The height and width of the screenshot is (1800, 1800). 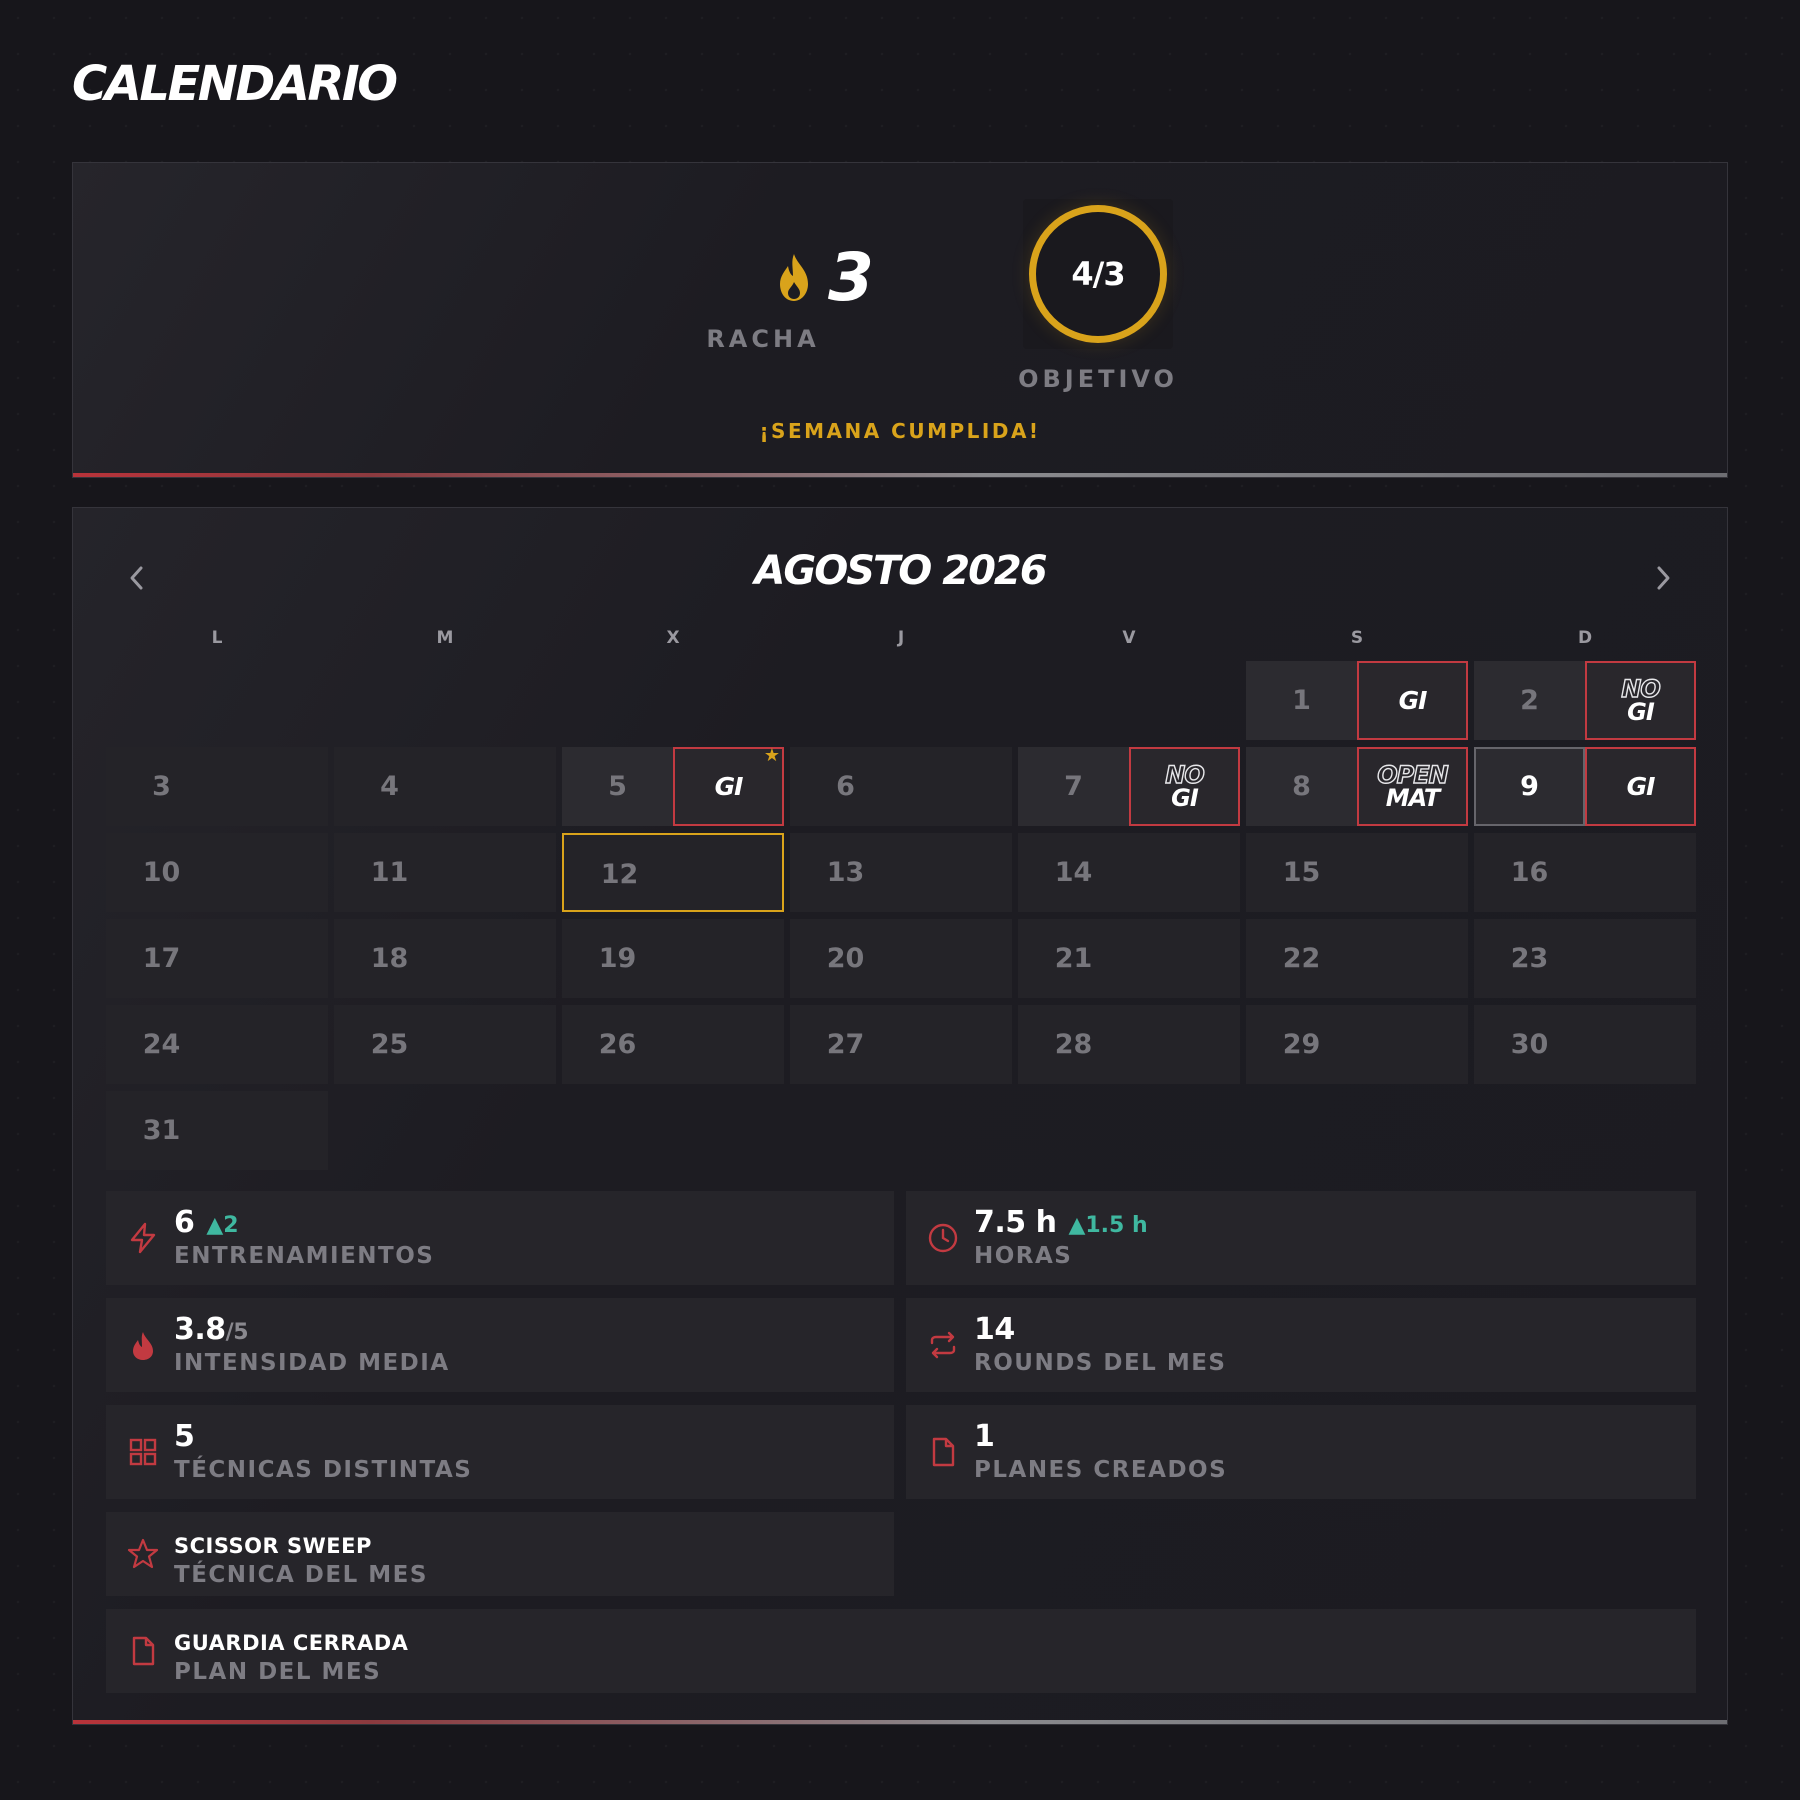 I want to click on stat-label: TÉCNICAS DISTINTAS, so click(x=323, y=1470).